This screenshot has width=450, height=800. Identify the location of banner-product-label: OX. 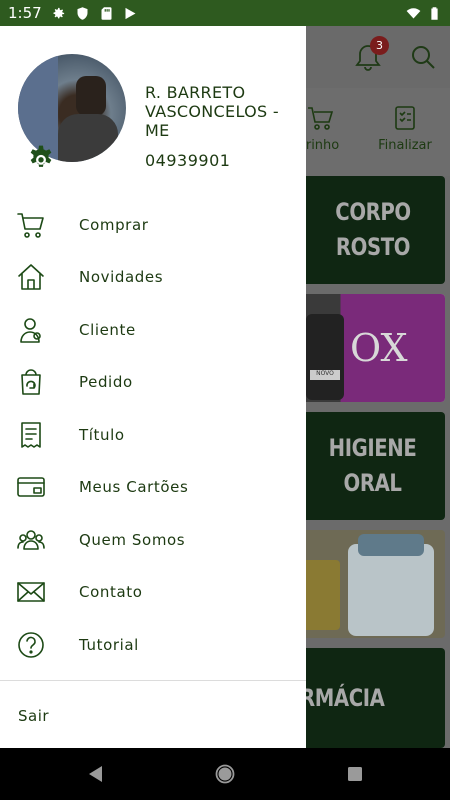
(379, 348).